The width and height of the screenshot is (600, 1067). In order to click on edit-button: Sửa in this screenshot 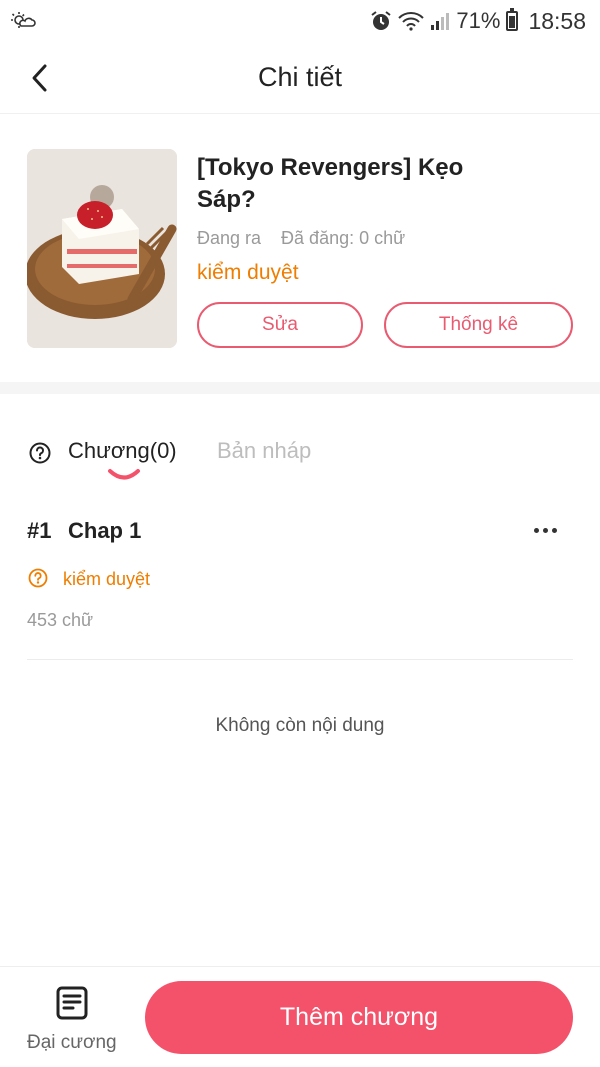, I will do `click(280, 325)`.